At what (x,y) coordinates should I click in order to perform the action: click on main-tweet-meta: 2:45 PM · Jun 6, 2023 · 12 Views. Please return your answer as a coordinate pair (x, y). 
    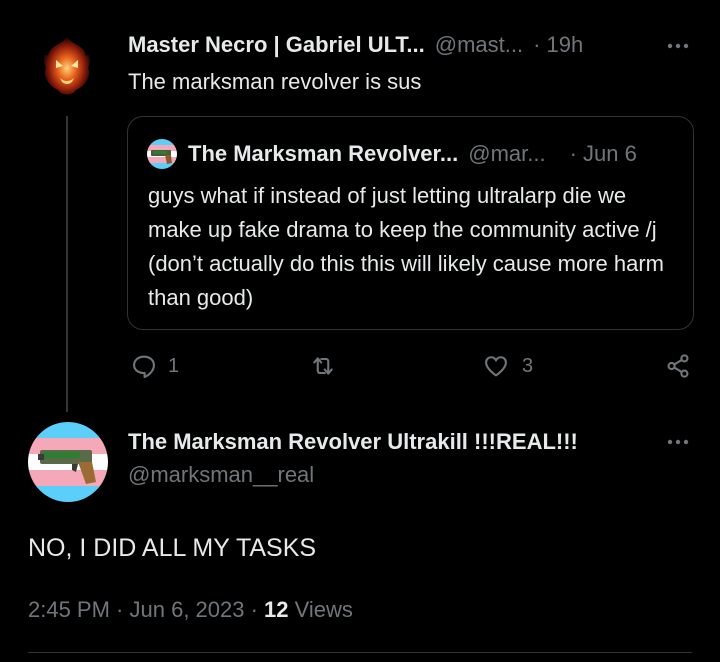
    Looking at the image, I should click on (190, 610).